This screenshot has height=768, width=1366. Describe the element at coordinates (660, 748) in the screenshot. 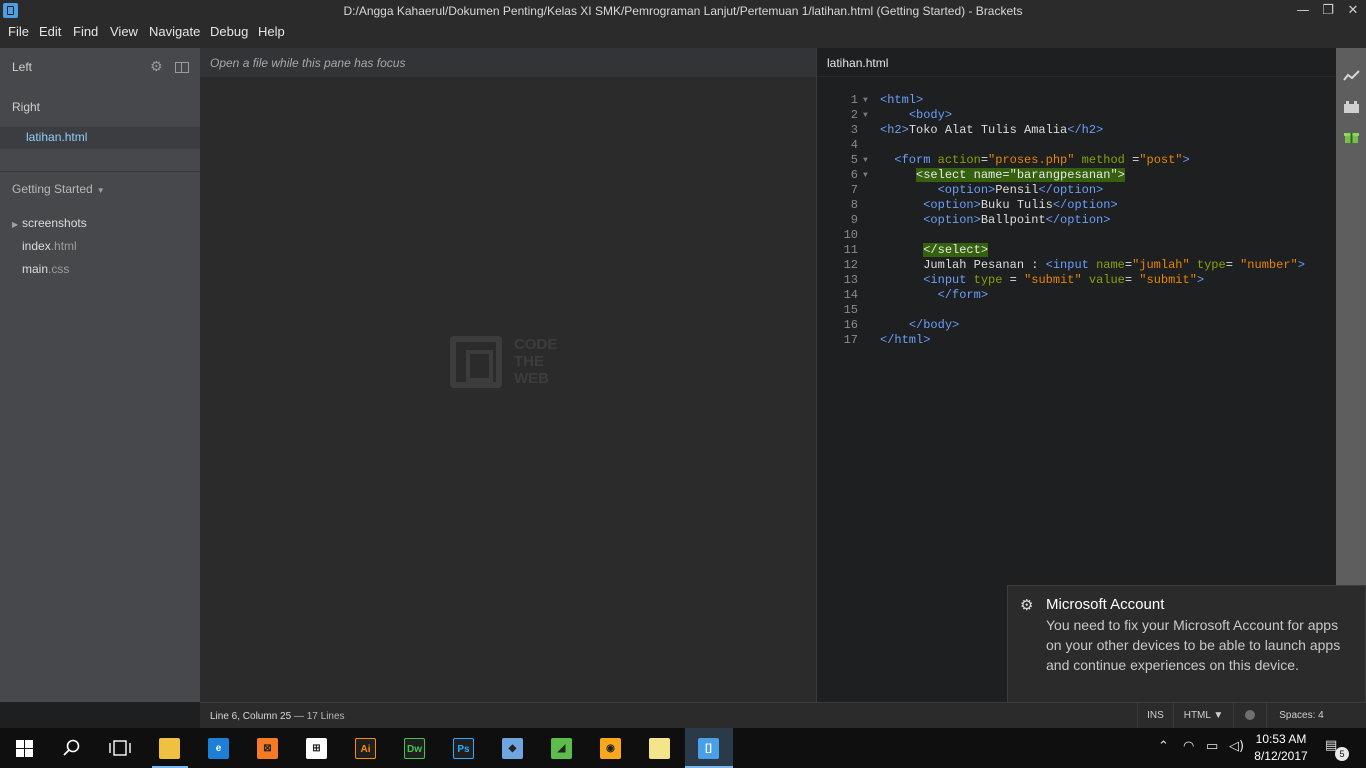

I see `sticky-notes-taskbar-button` at that location.